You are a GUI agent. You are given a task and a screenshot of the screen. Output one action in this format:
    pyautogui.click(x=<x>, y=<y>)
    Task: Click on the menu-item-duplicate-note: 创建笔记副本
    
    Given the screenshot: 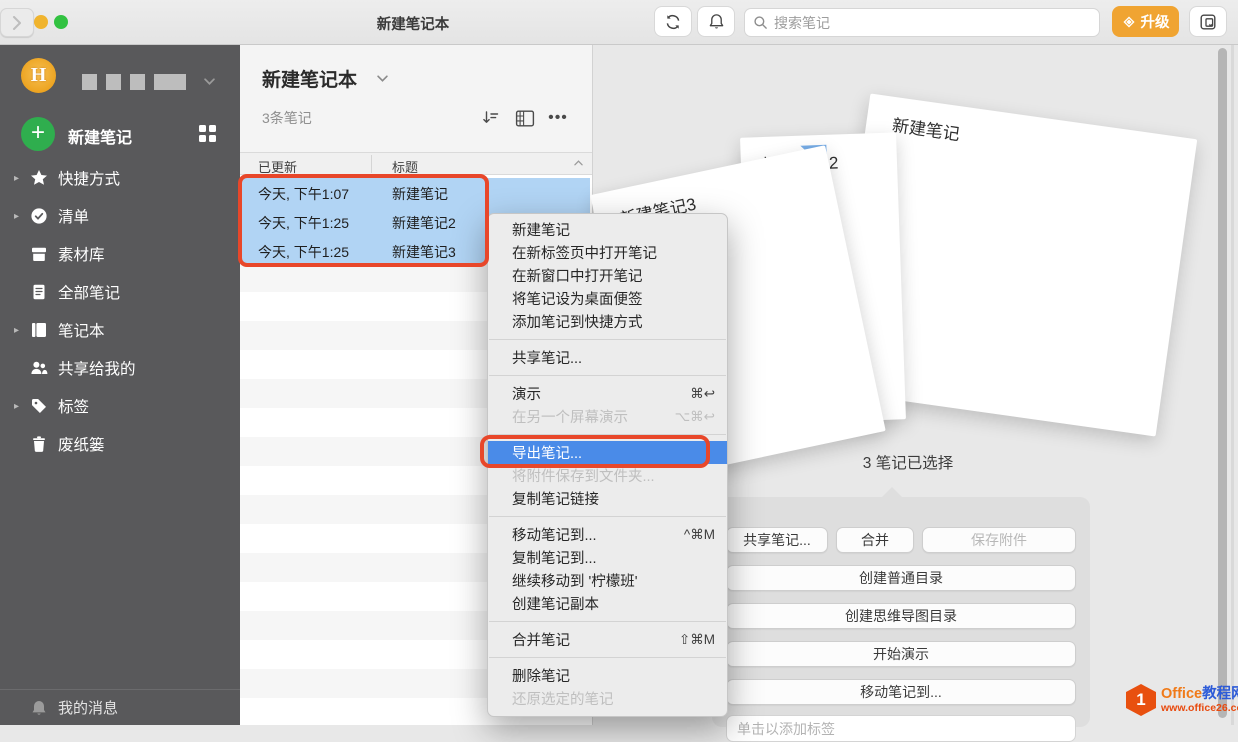 What is the action you would take?
    pyautogui.click(x=607, y=603)
    